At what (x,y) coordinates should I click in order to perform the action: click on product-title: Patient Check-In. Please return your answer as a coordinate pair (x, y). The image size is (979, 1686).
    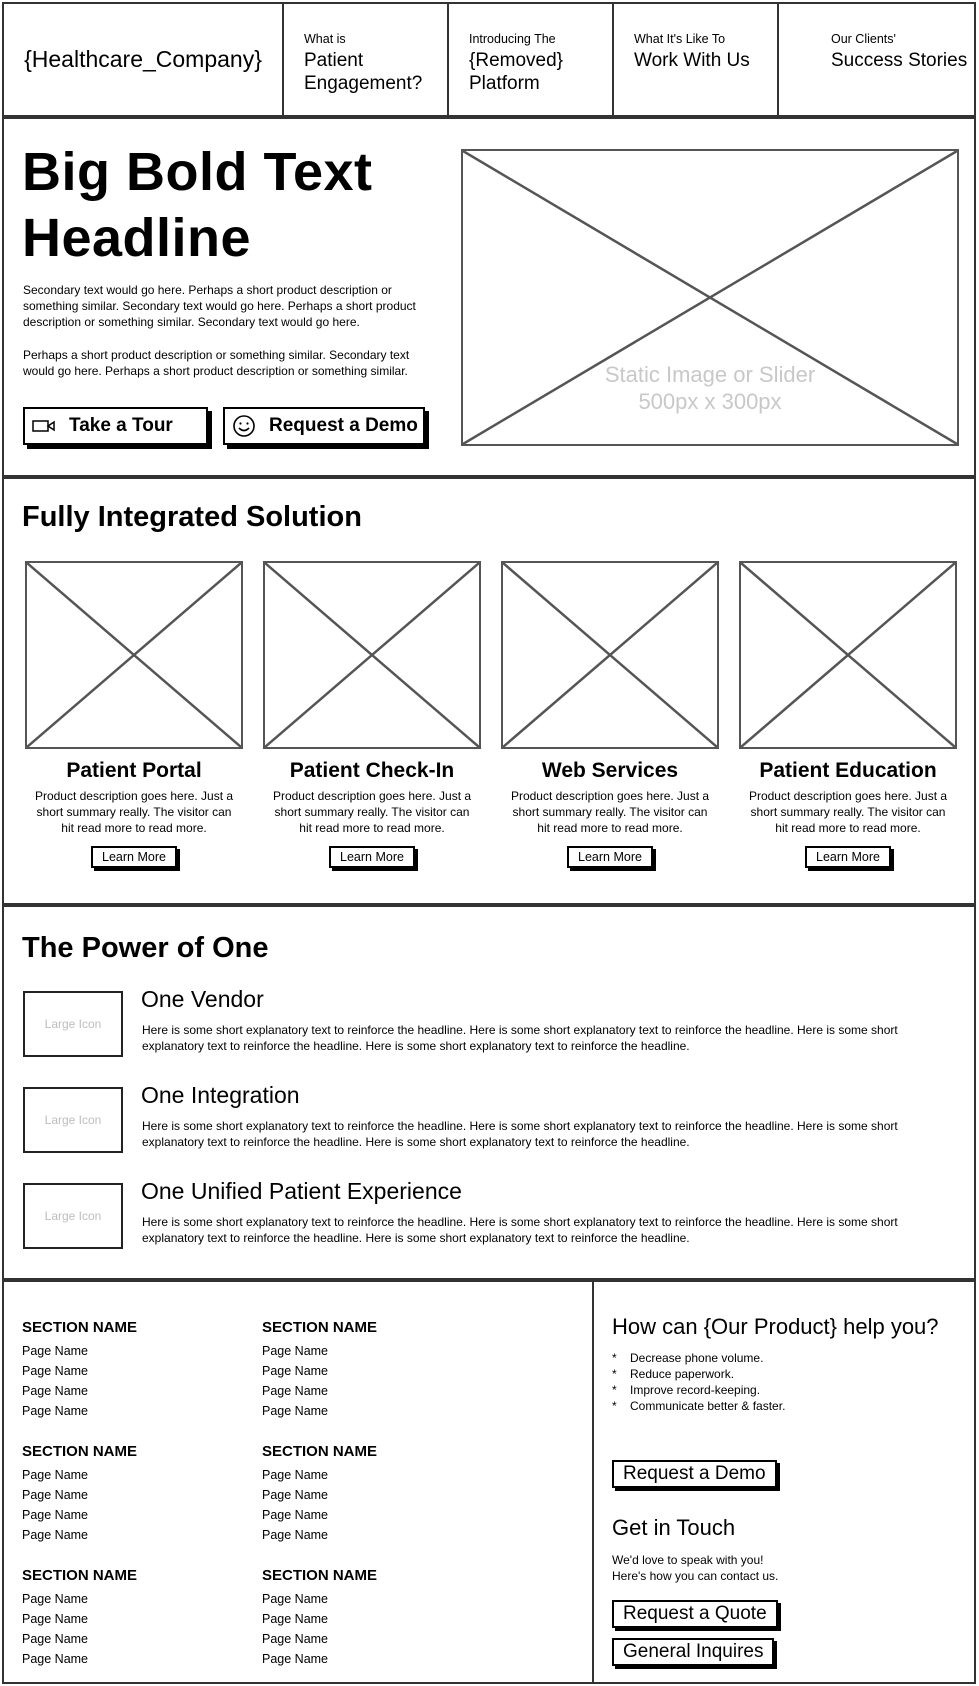
    Looking at the image, I should click on (372, 770).